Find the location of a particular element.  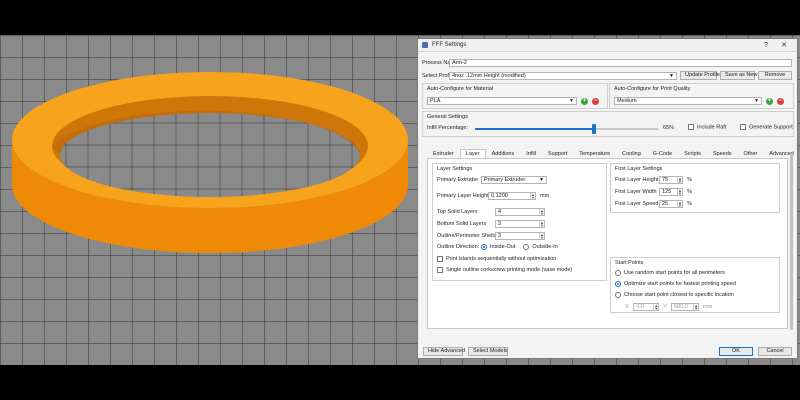

bottom-solid-input: 3 ▲ ▼ is located at coordinates (520, 224).